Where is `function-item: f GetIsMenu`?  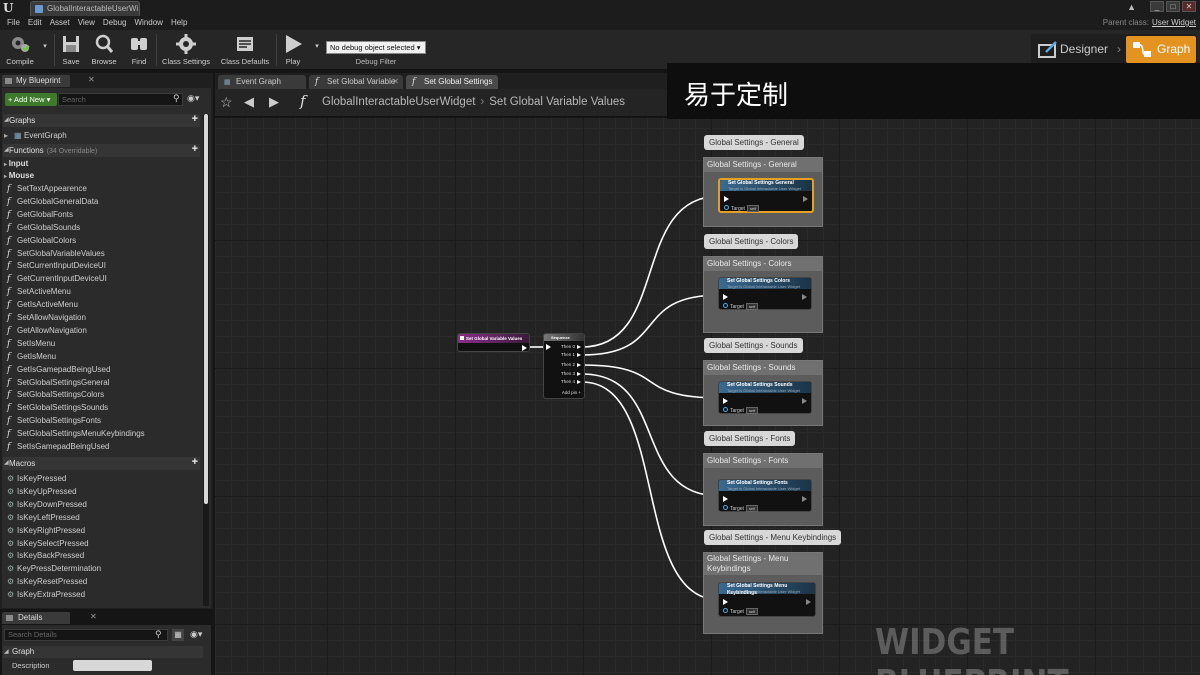
function-item: f GetIsMenu is located at coordinates (31, 356).